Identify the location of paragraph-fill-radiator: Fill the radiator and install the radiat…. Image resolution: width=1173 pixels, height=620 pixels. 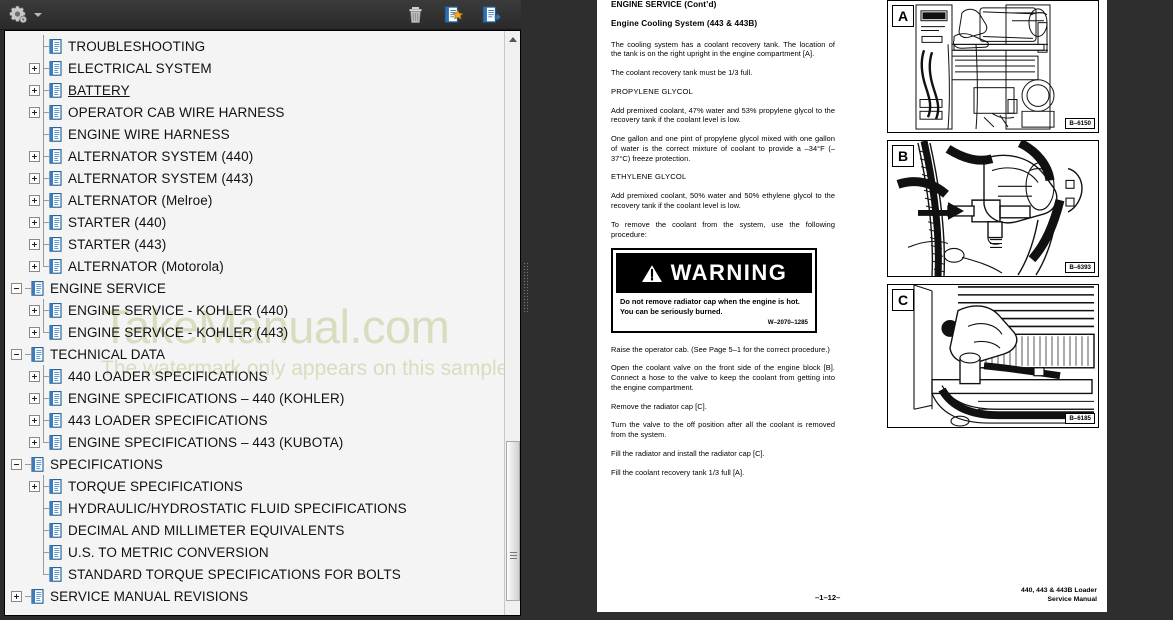
(688, 454).